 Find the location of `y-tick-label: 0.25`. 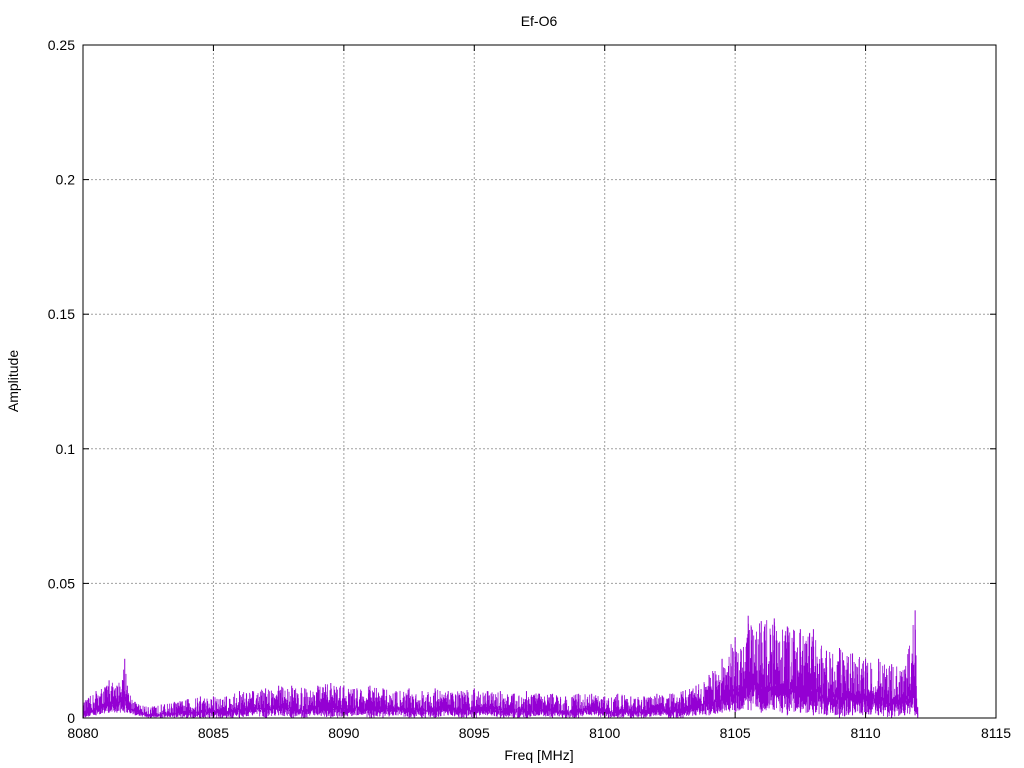

y-tick-label: 0.25 is located at coordinates (61, 45).